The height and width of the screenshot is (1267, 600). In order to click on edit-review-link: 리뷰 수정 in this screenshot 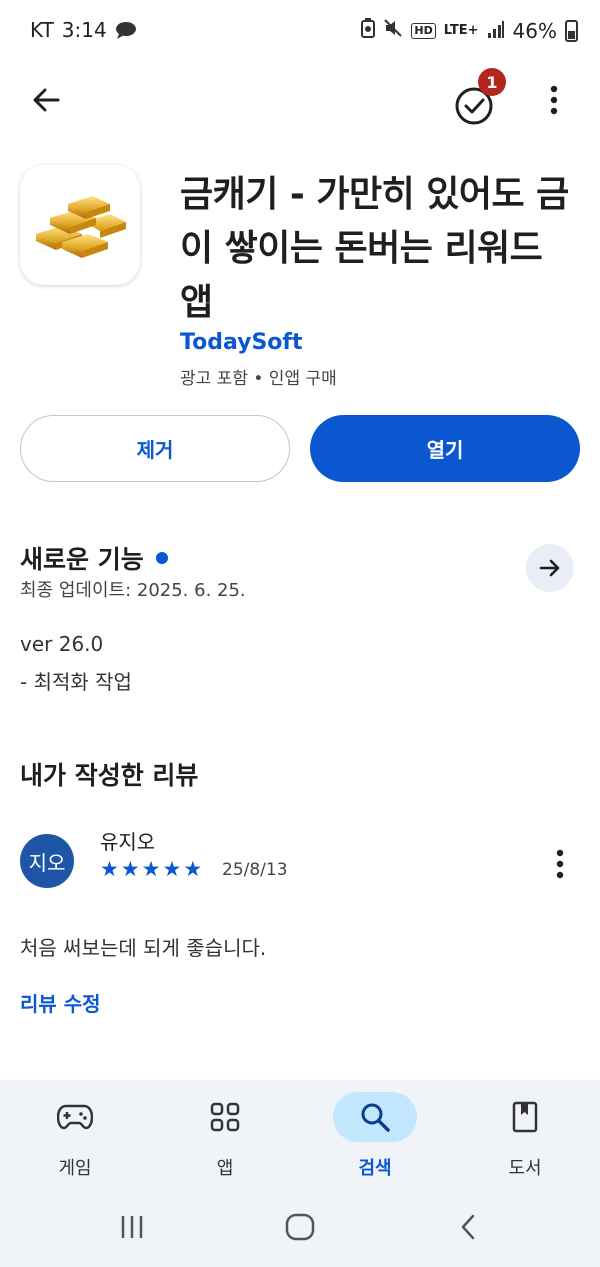, I will do `click(60, 1002)`.